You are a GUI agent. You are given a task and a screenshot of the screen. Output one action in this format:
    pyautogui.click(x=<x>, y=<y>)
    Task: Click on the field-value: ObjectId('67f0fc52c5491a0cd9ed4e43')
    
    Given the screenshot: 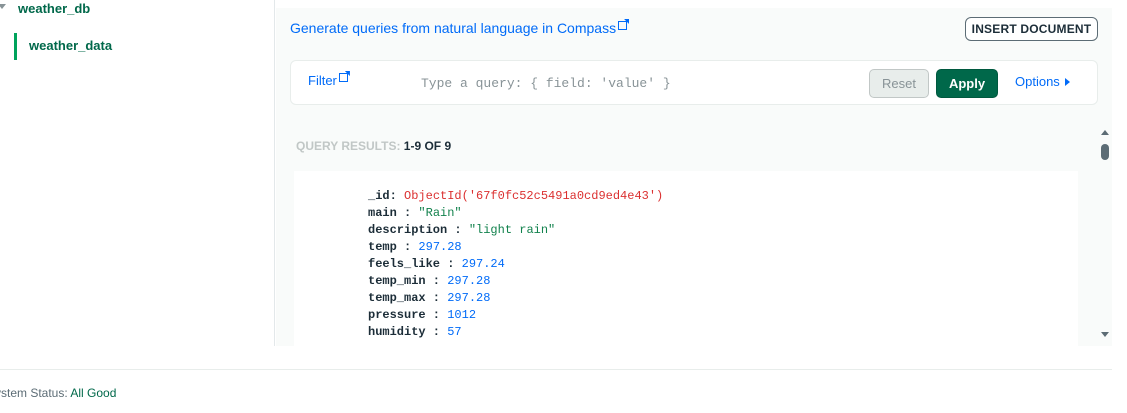 What is the action you would take?
    pyautogui.click(x=534, y=196)
    